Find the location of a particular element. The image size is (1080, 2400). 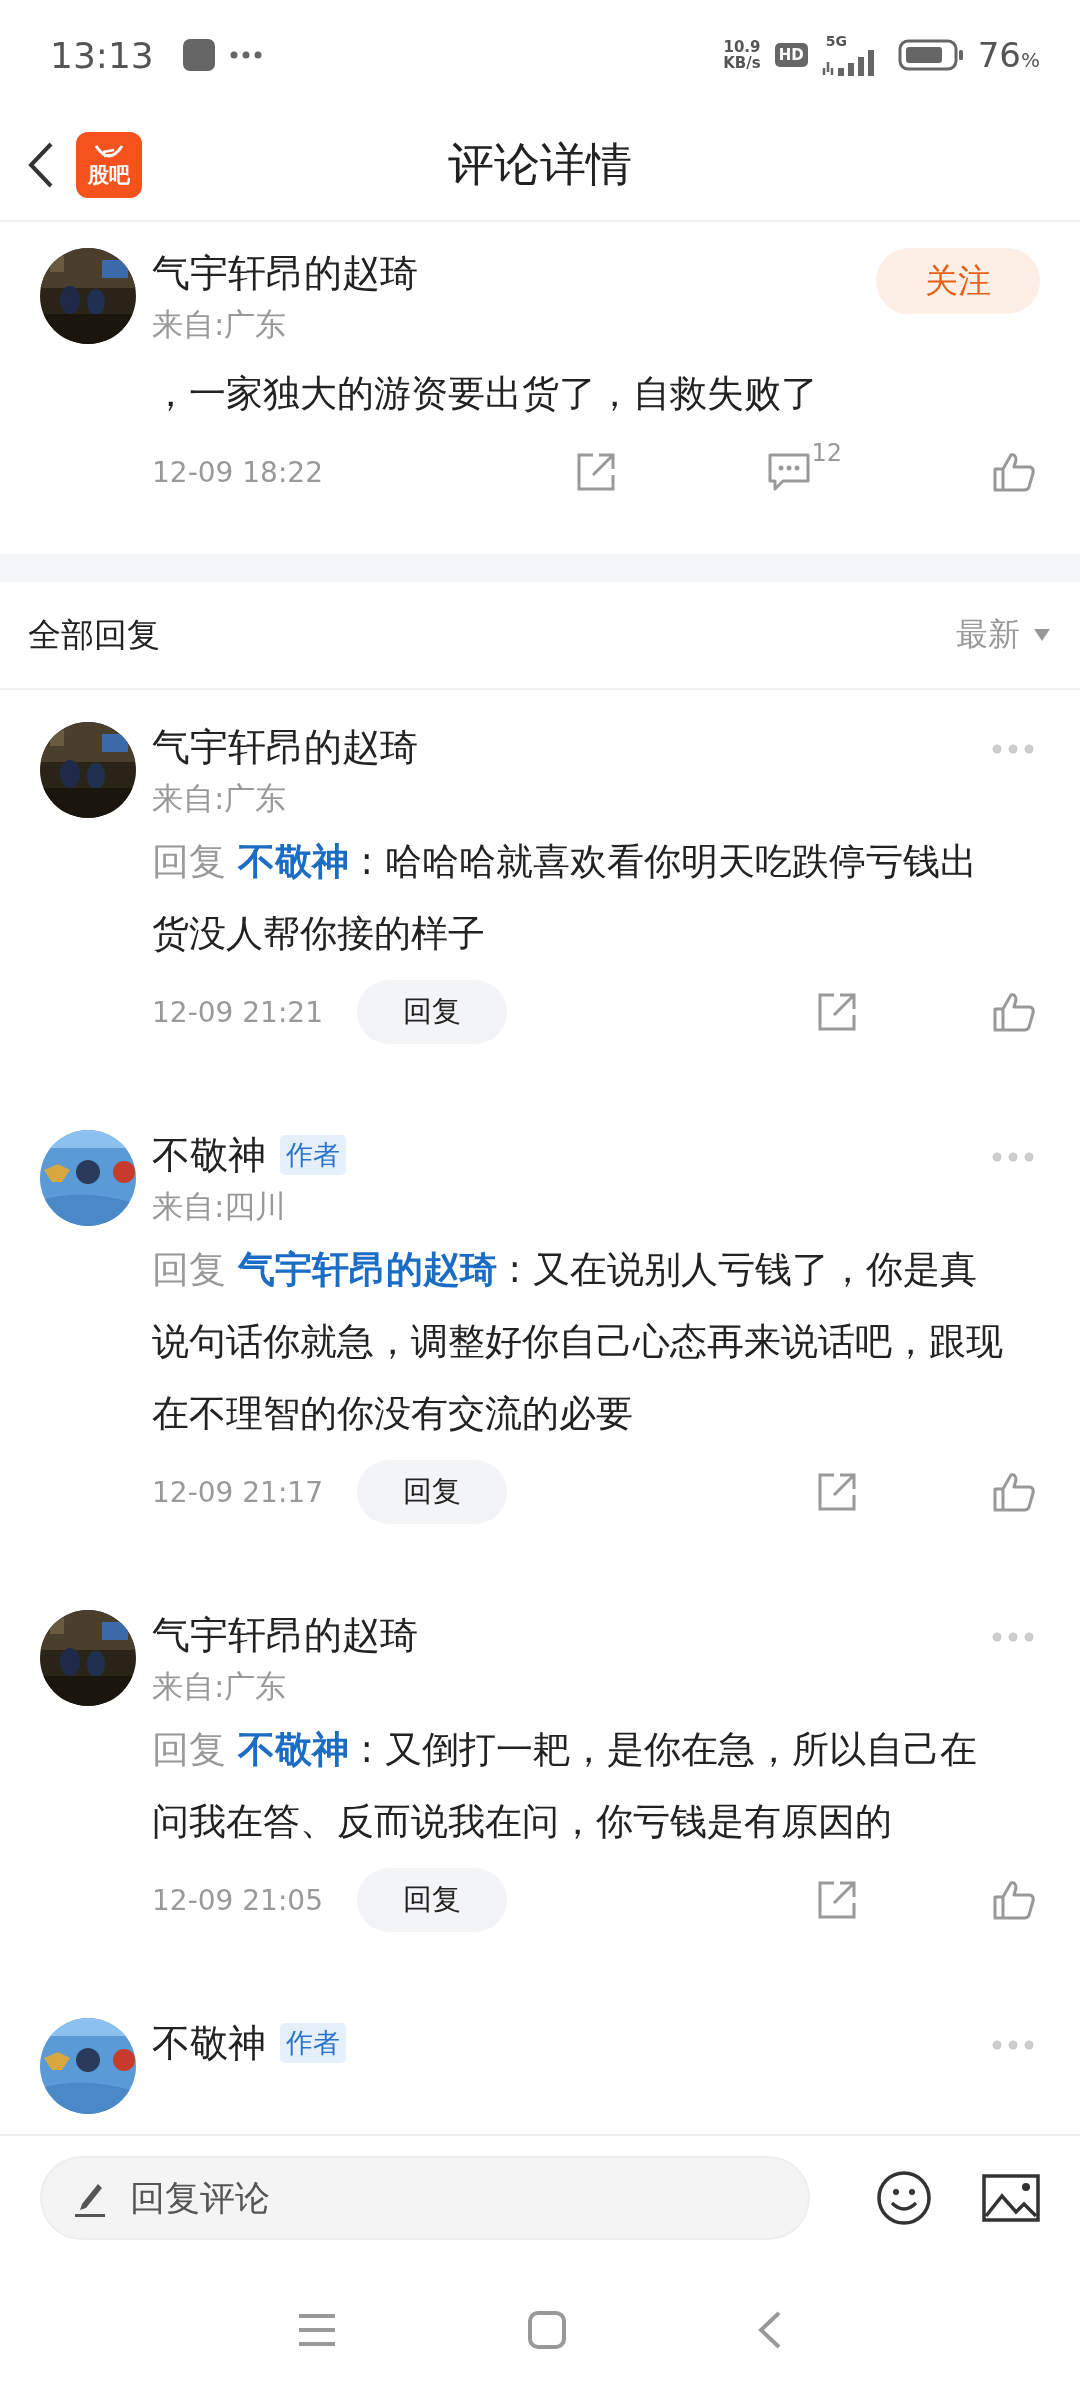

caret-icon is located at coordinates (1042, 635).